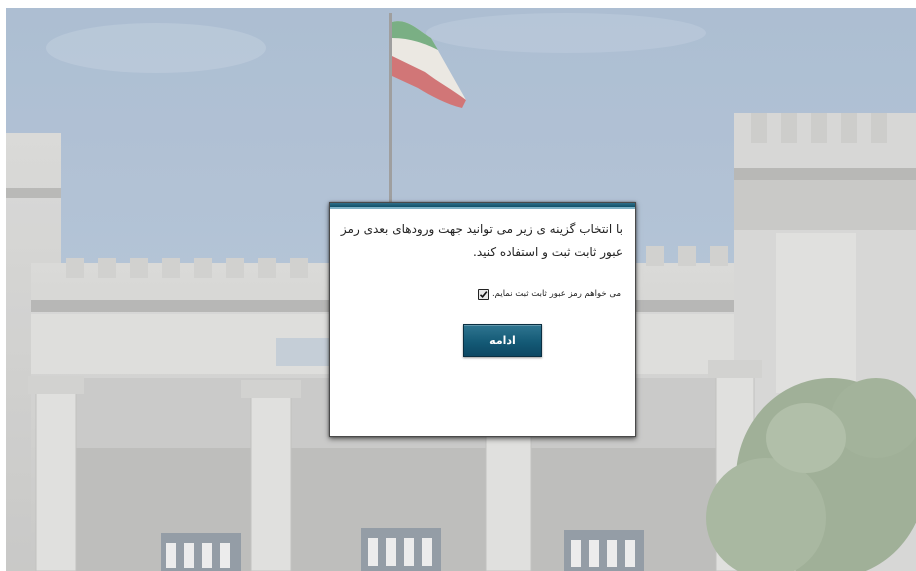  Describe the element at coordinates (502, 340) in the screenshot. I see `continue-button: ادامه` at that location.